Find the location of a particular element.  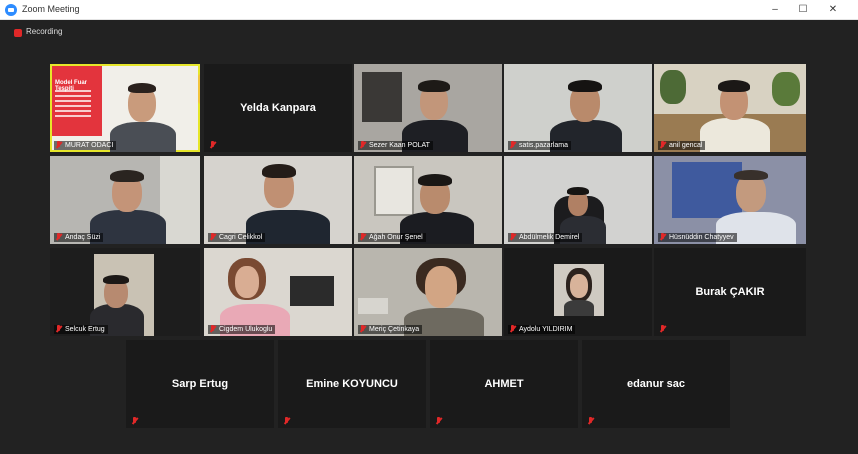

participant-name: AHMET is located at coordinates (504, 384).